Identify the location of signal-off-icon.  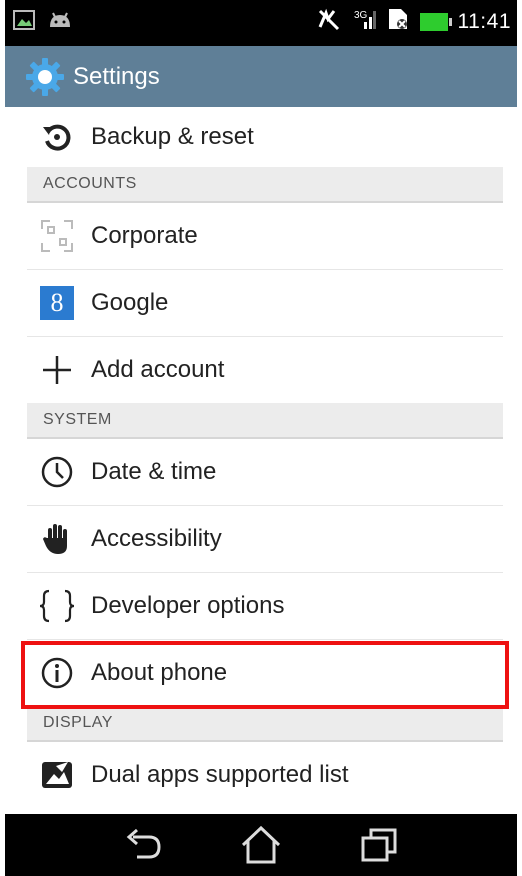
(329, 21).